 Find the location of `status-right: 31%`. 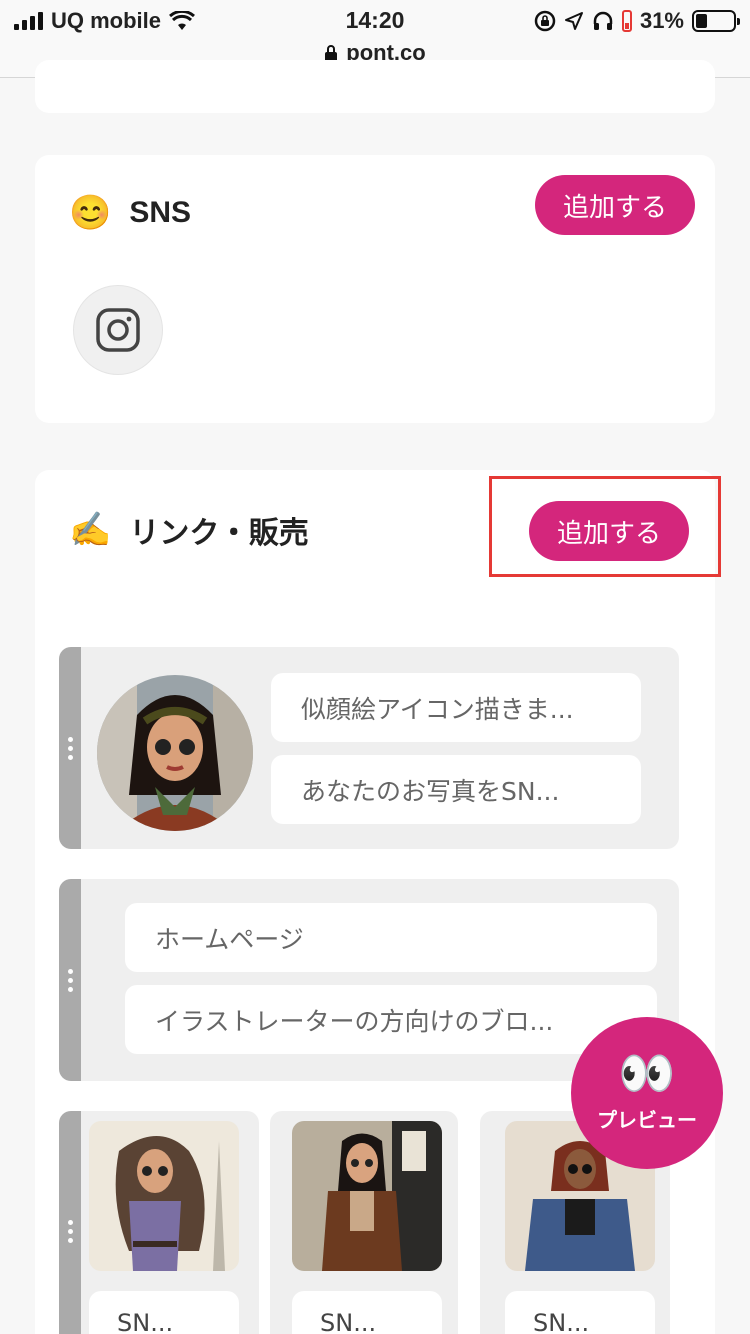

status-right: 31% is located at coordinates (637, 21).